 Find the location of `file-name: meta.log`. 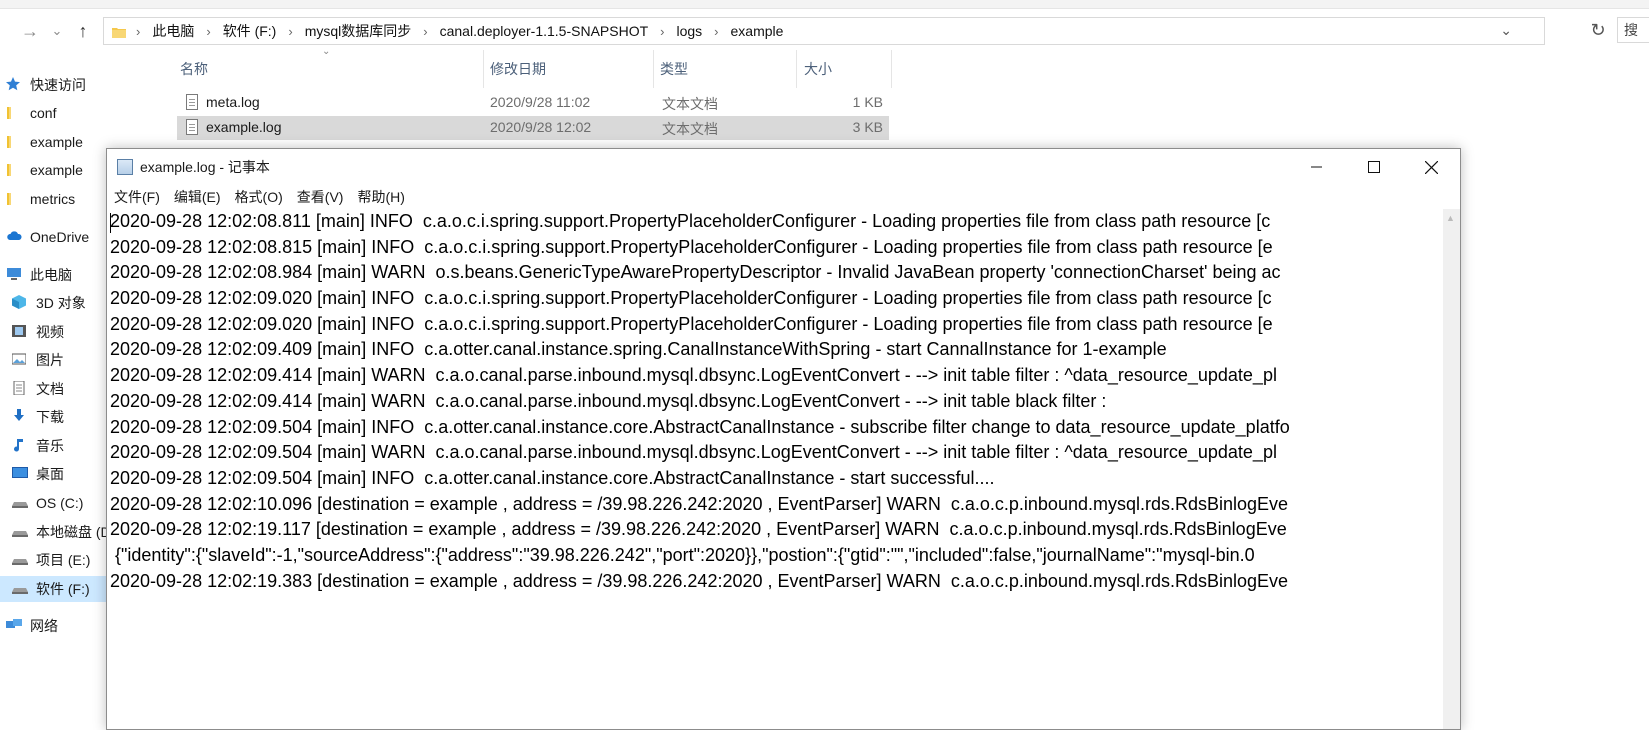

file-name: meta.log is located at coordinates (233, 102).